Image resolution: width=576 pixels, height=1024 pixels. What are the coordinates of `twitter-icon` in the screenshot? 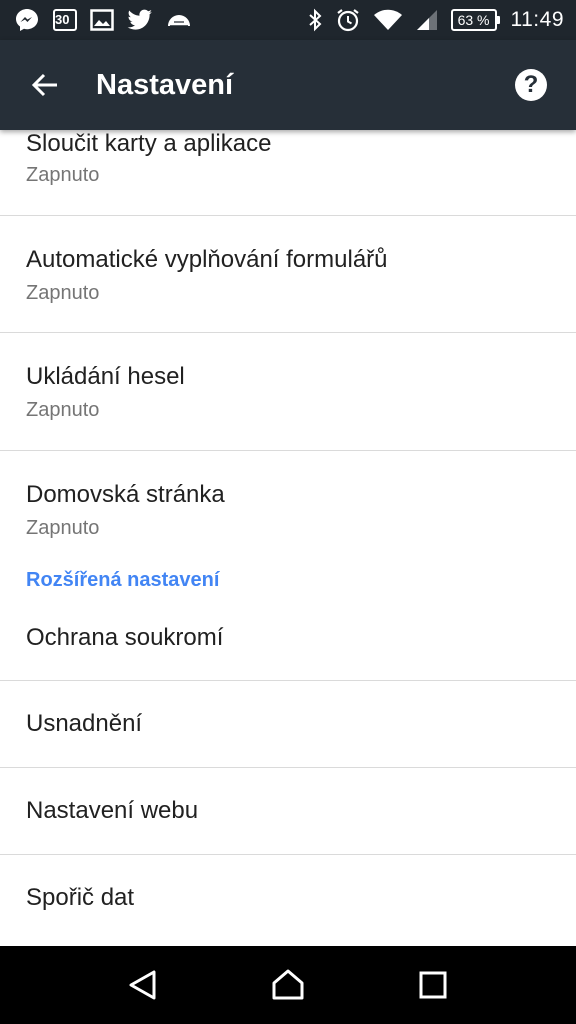 It's located at (140, 20).